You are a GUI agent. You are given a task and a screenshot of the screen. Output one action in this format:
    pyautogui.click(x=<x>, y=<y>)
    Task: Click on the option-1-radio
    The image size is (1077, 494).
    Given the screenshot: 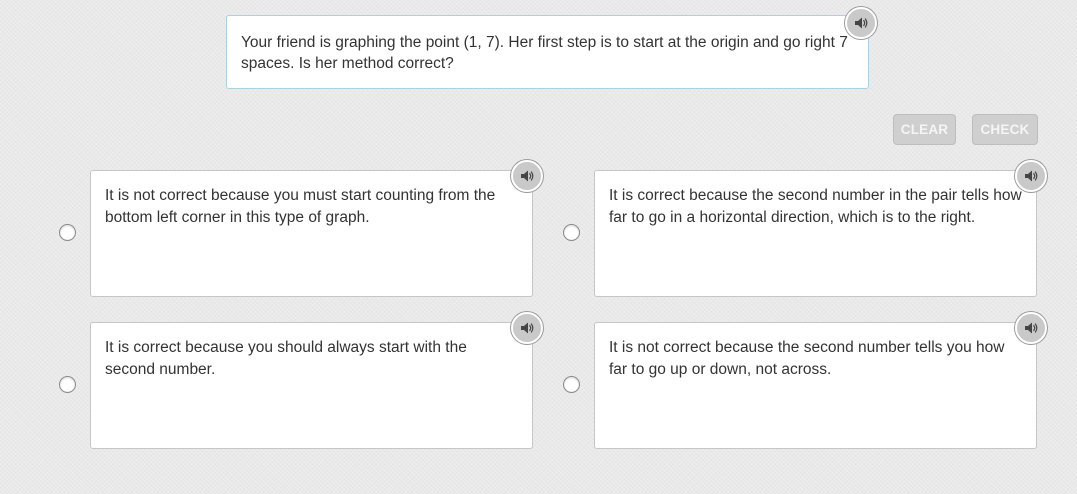 What is the action you would take?
    pyautogui.click(x=67, y=232)
    